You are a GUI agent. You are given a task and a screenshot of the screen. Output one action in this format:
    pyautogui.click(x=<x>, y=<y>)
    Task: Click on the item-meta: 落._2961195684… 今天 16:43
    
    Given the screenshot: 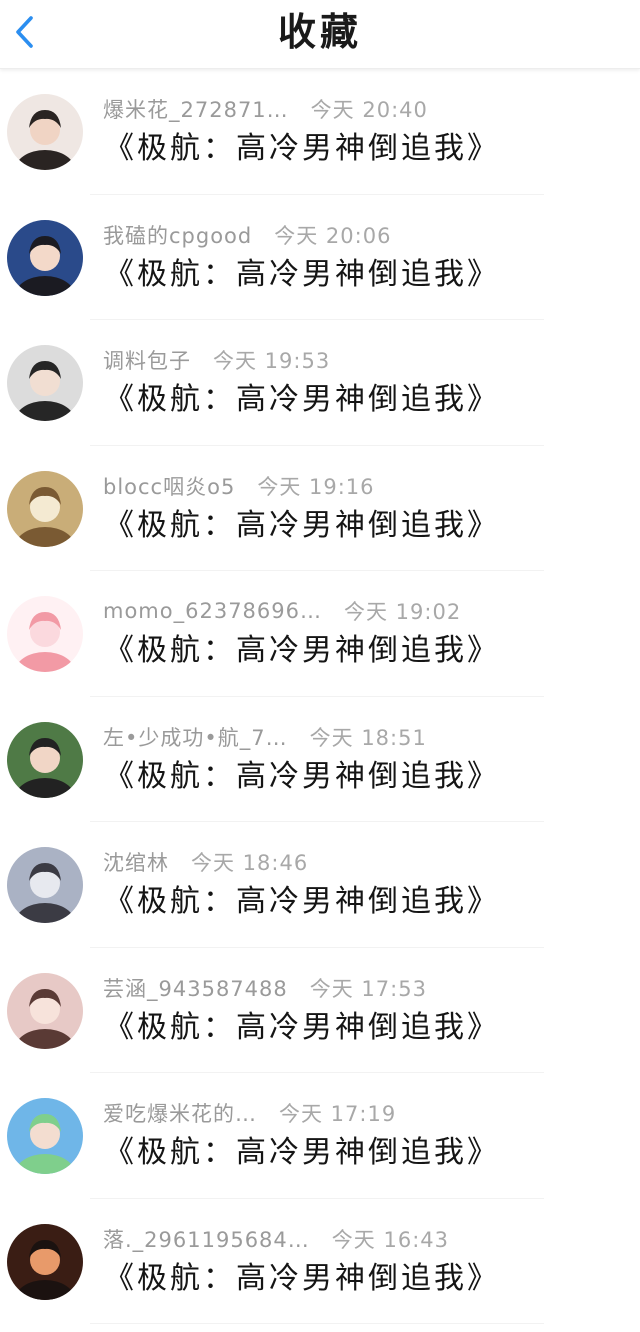 What is the action you would take?
    pyautogui.click(x=276, y=1239)
    